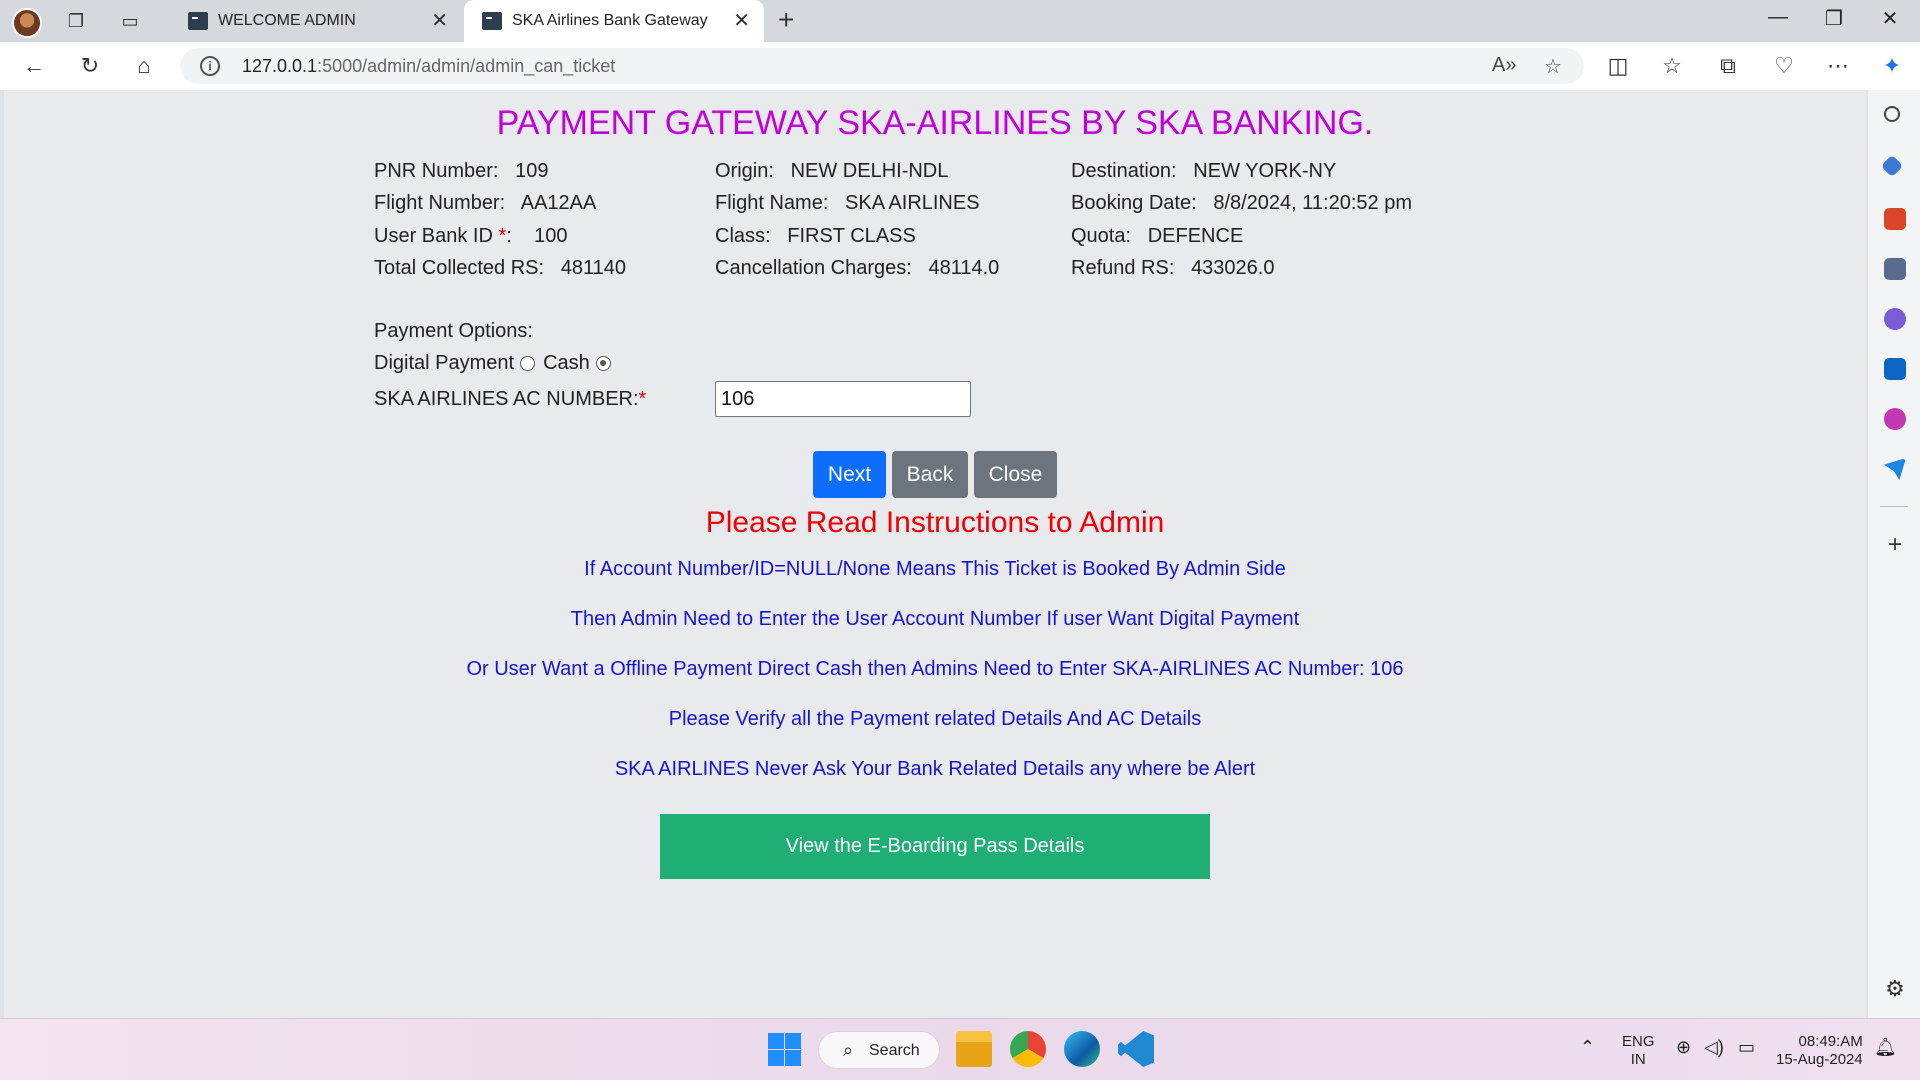  Describe the element at coordinates (1892, 66) in the screenshot. I see `copilot-icon: ✦` at that location.